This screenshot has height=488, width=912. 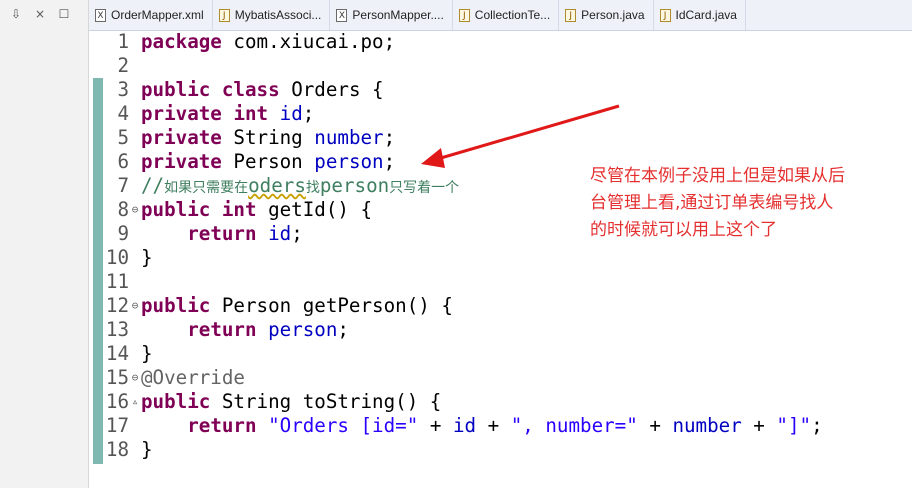 I want to click on line-number: 9, so click(x=123, y=233).